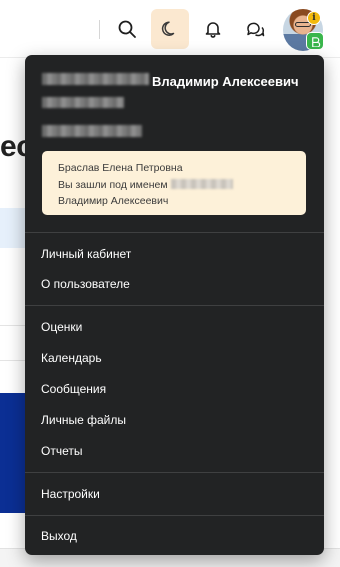 Image resolution: width=340 pixels, height=567 pixels. Describe the element at coordinates (201, 183) in the screenshot. I see `redacted-impersonated-name` at that location.